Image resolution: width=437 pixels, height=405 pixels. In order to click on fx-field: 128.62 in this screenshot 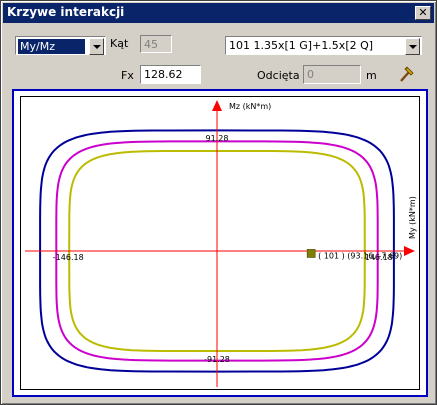, I will do `click(170, 74)`.